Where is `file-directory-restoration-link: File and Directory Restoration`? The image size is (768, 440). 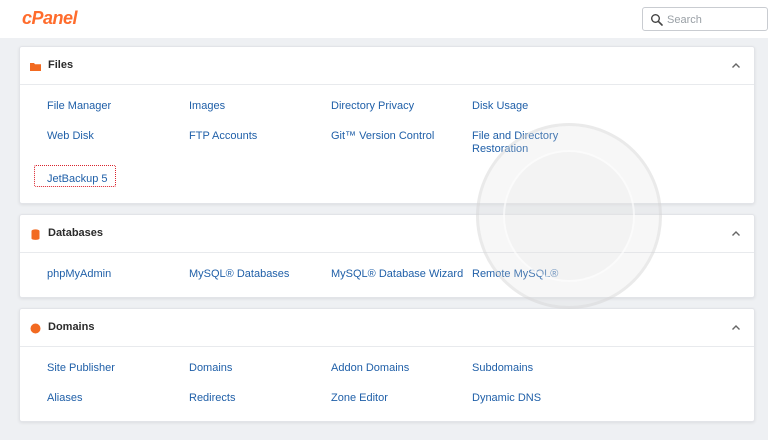
file-directory-restoration-link: File and Directory Restoration is located at coordinates (527, 143).